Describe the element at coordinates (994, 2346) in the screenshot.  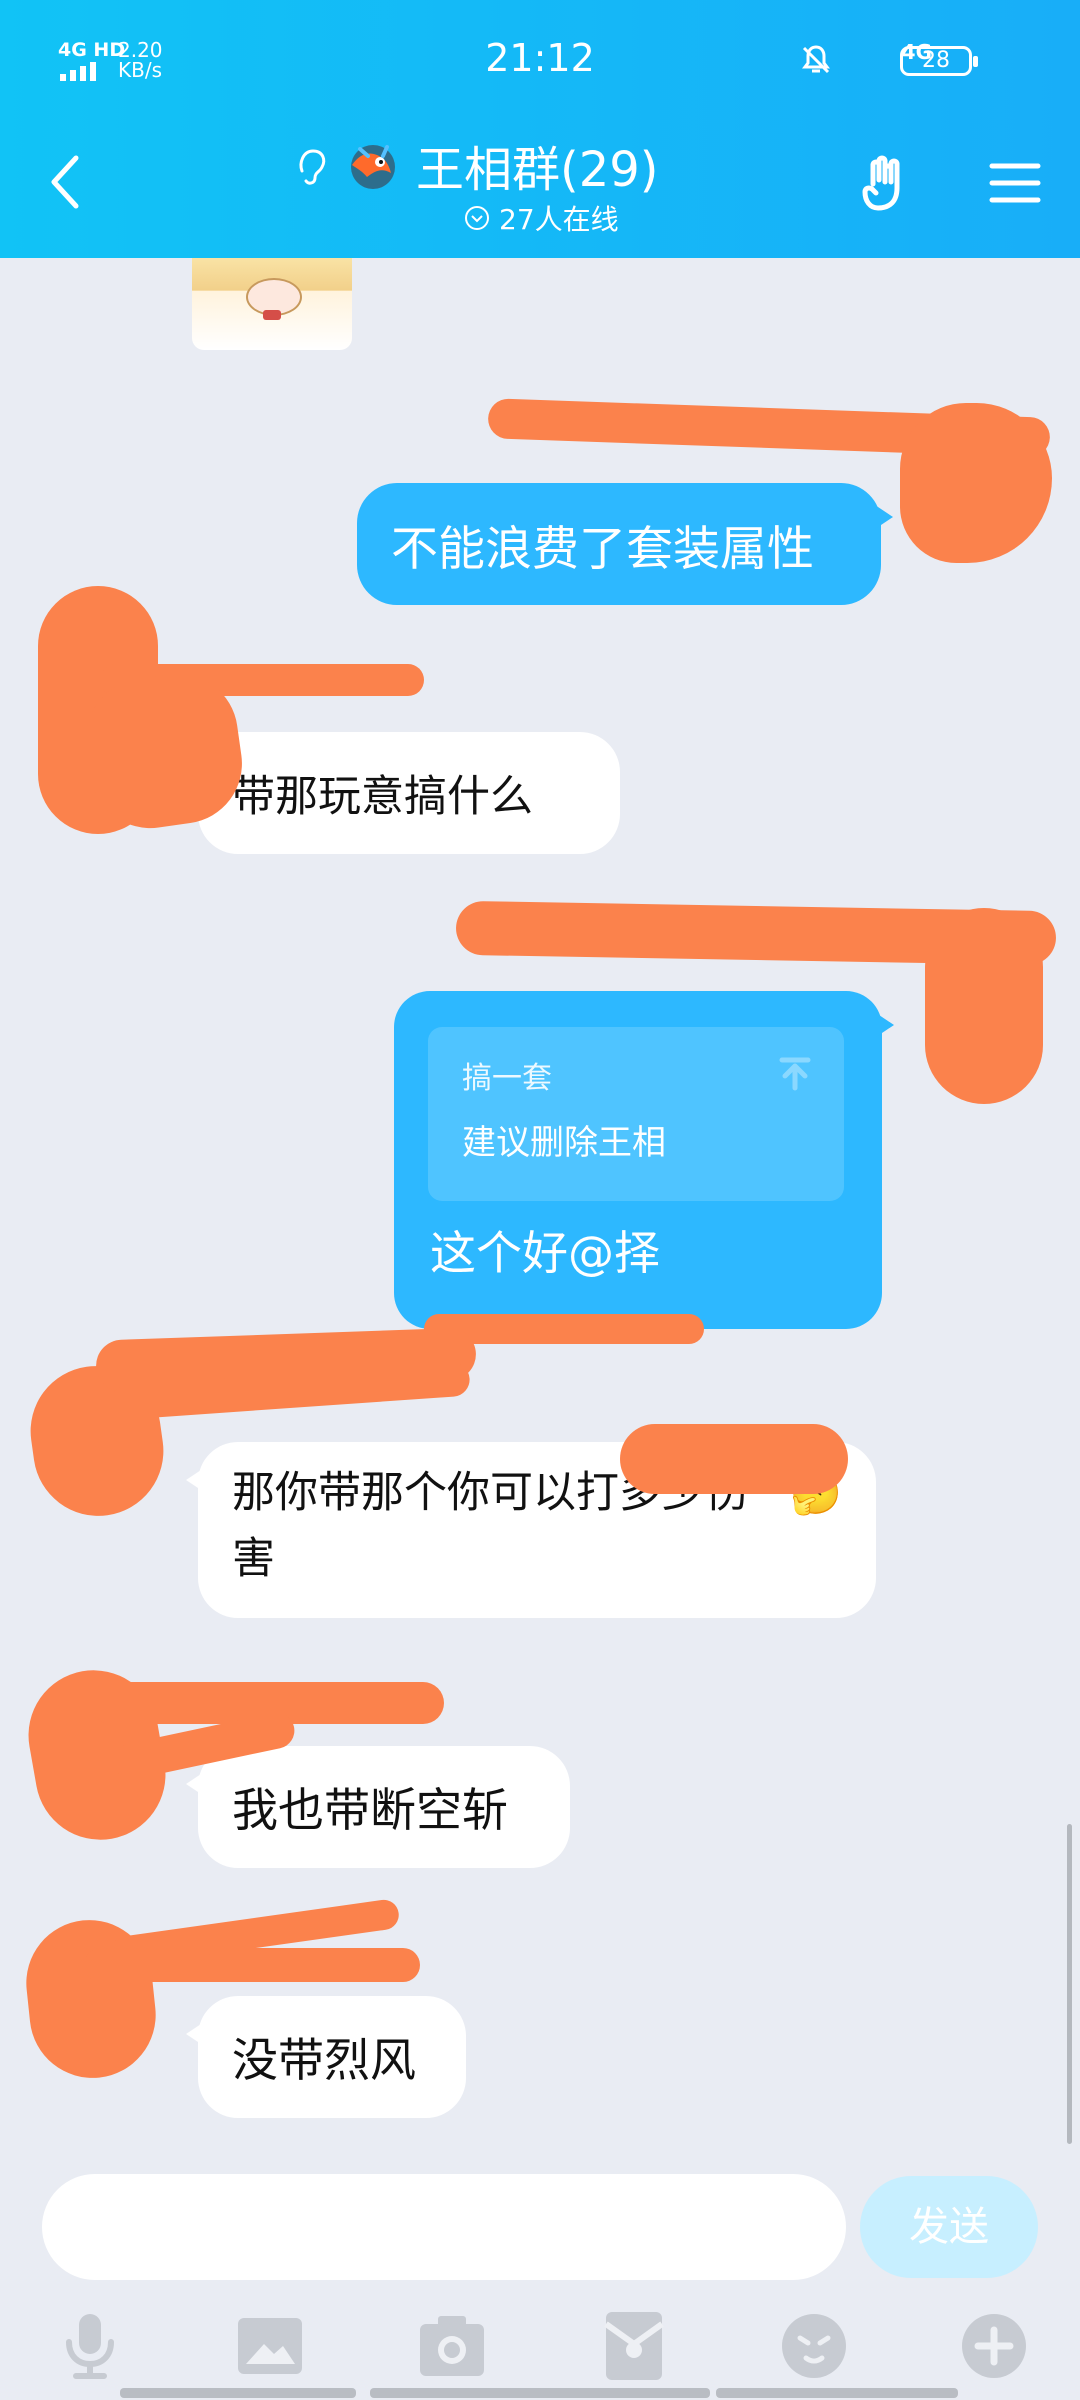
I see `plus-icon` at that location.